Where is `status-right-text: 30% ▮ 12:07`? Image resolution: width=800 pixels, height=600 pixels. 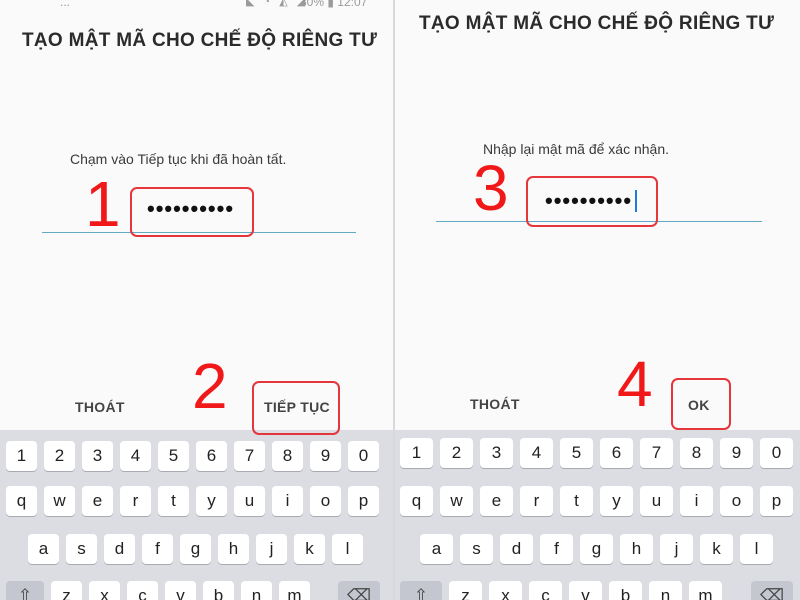 status-right-text: 30% ▮ 12:07 is located at coordinates (334, 4).